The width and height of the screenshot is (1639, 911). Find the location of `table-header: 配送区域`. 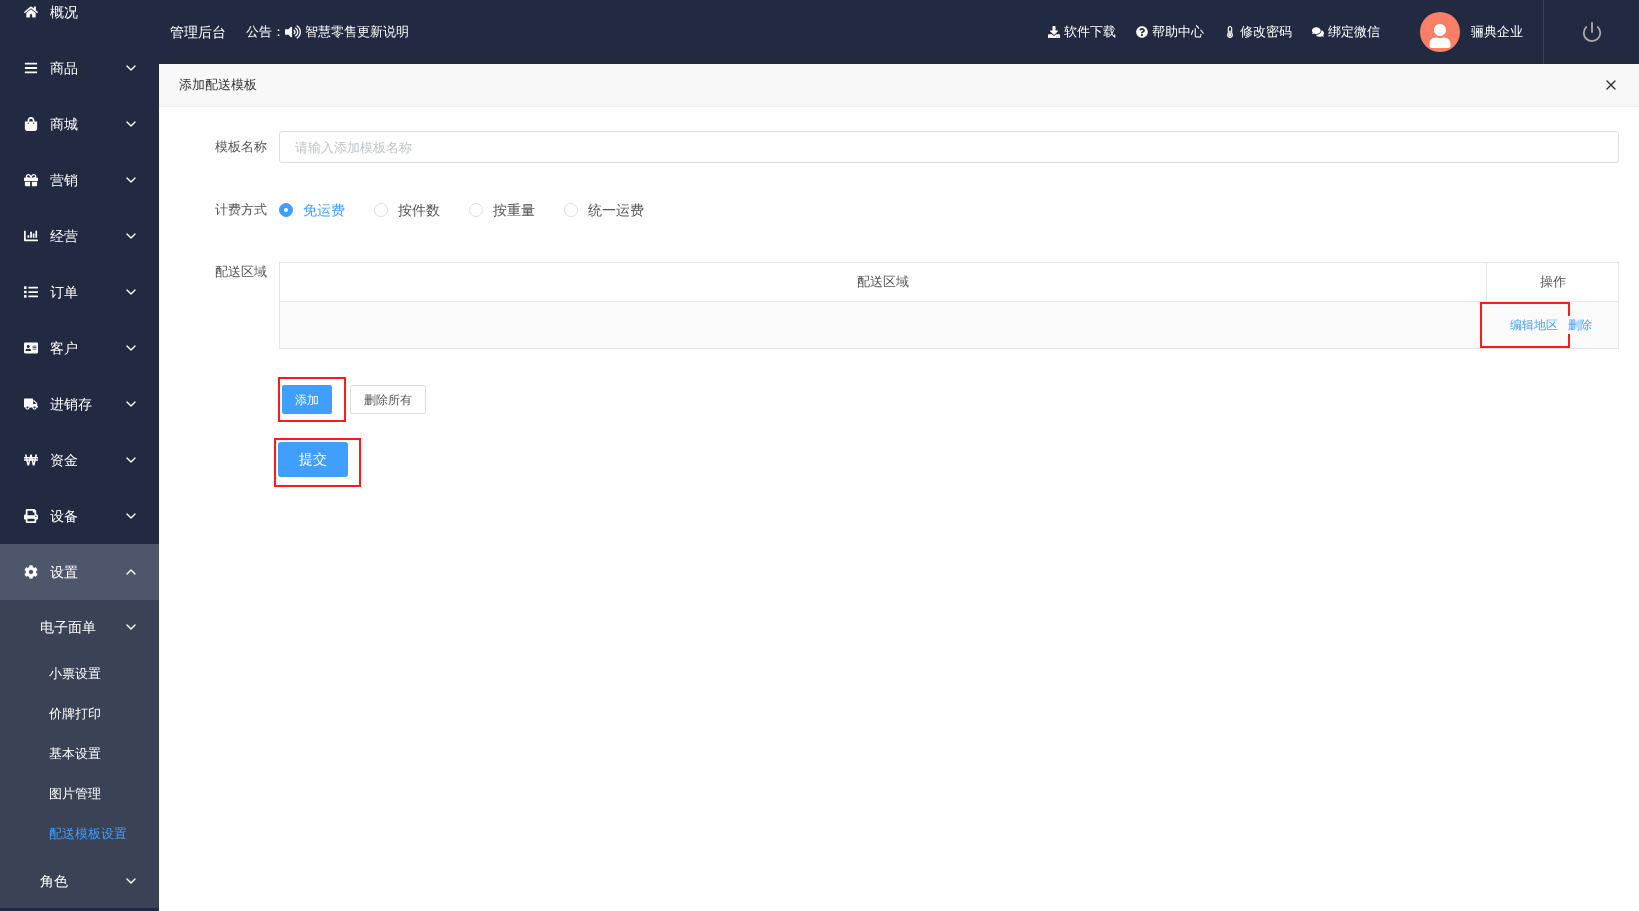

table-header: 配送区域 is located at coordinates (883, 282).